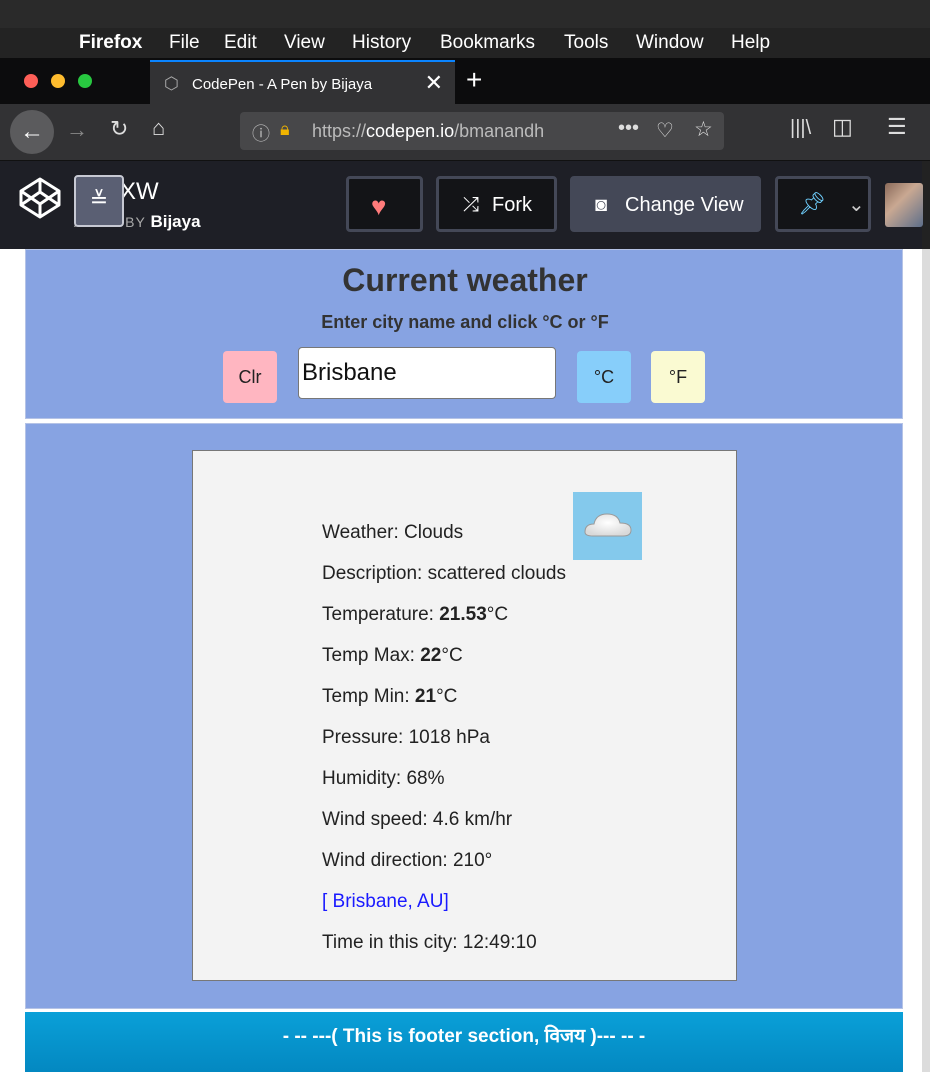  I want to click on temperature-text: Temperature: 21.53°C, so click(415, 614).